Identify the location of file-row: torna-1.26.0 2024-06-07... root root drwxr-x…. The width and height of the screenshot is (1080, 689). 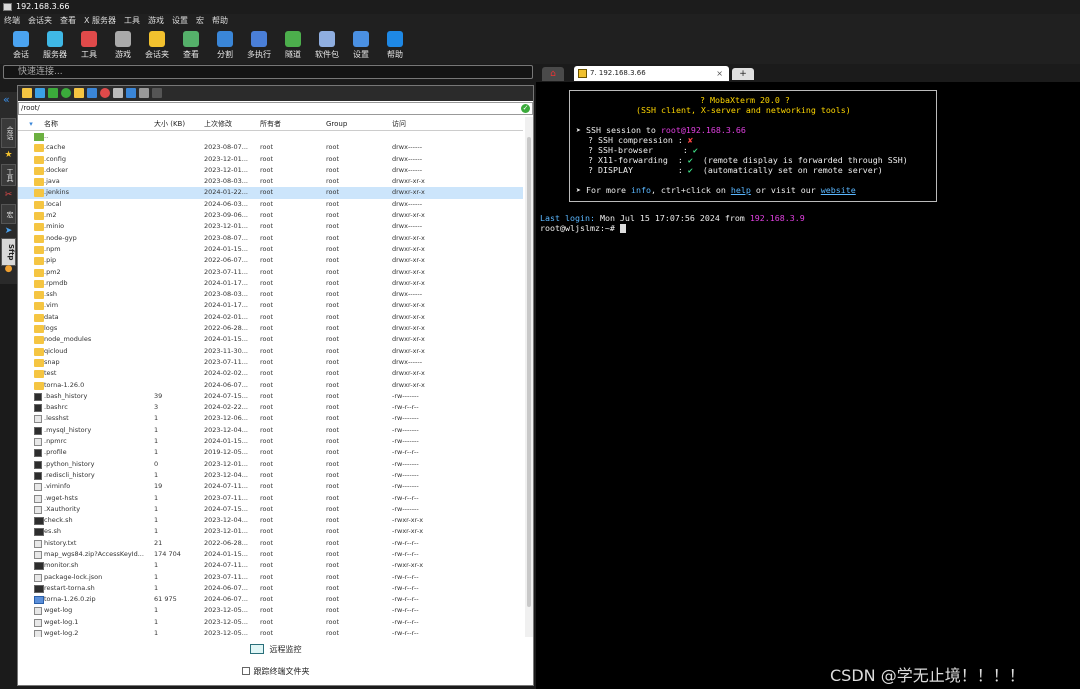
(270, 385).